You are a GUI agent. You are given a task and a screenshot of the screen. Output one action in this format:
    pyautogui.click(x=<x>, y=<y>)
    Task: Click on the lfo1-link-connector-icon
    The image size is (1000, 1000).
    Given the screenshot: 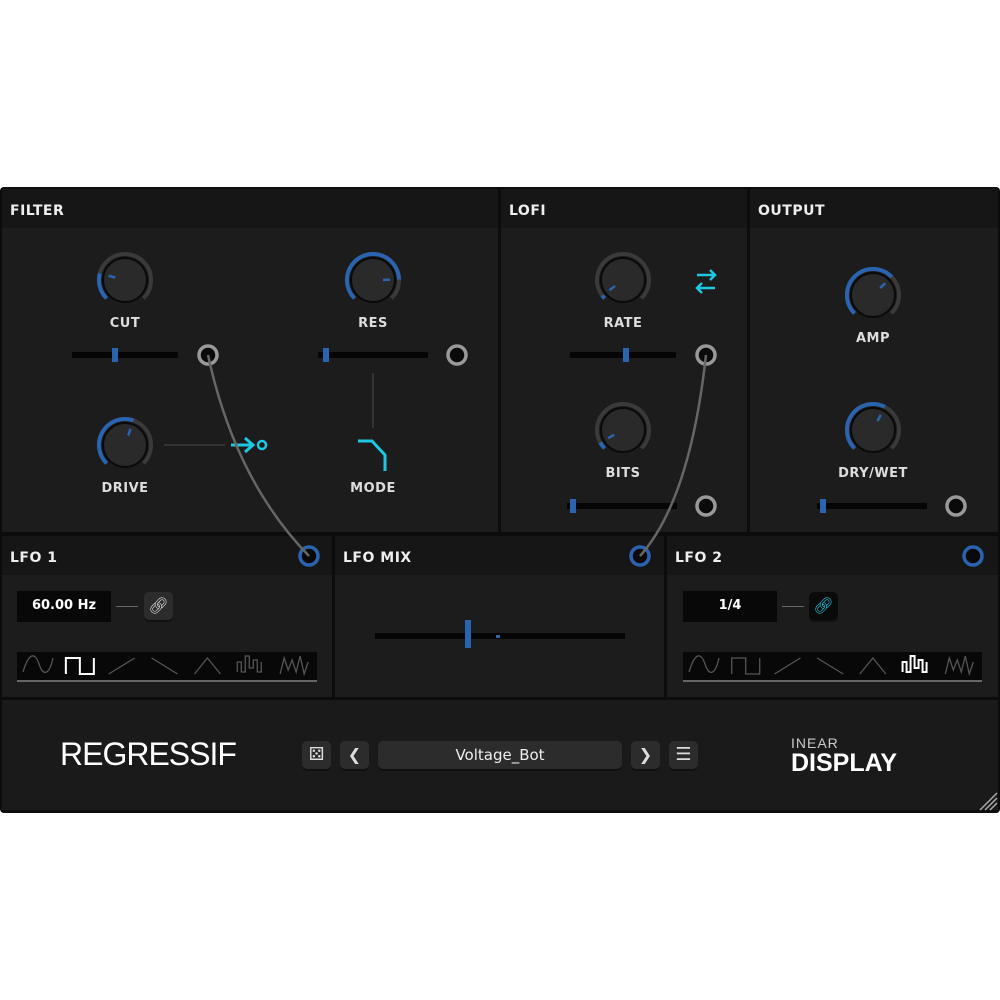 What is the action you would take?
    pyautogui.click(x=127, y=606)
    